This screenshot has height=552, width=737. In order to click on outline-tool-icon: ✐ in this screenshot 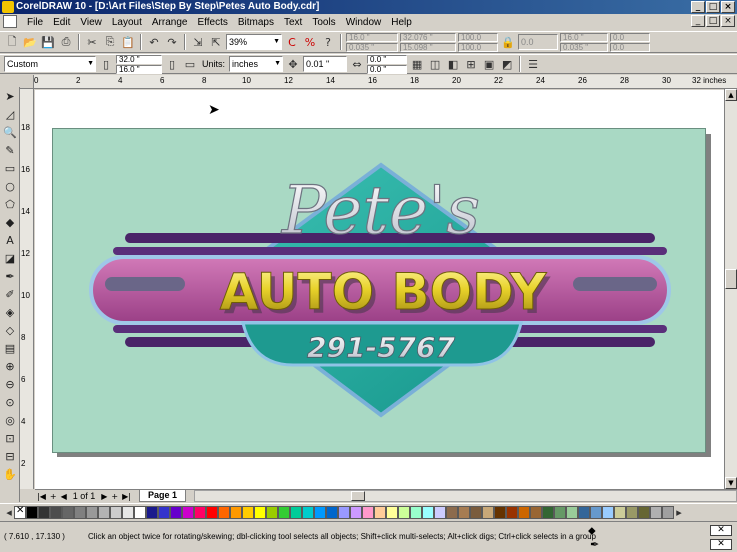, I will do `click(10, 294)`.